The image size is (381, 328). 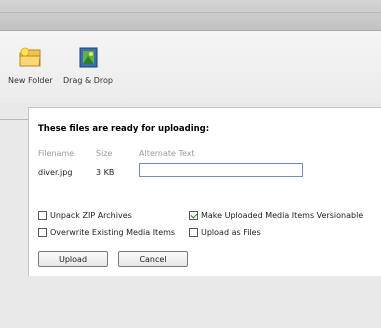 I want to click on file-size: 3 KB, so click(x=105, y=172).